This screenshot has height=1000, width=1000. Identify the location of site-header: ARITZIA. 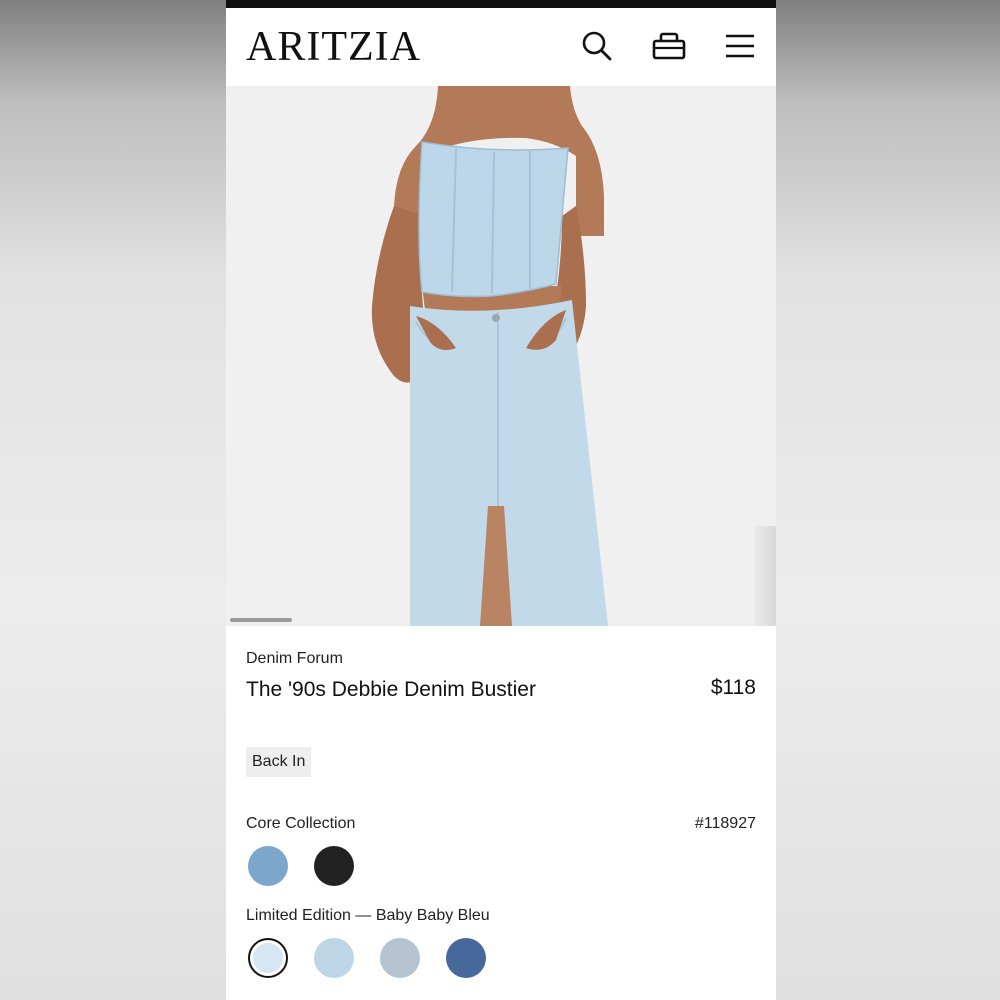
(501, 47).